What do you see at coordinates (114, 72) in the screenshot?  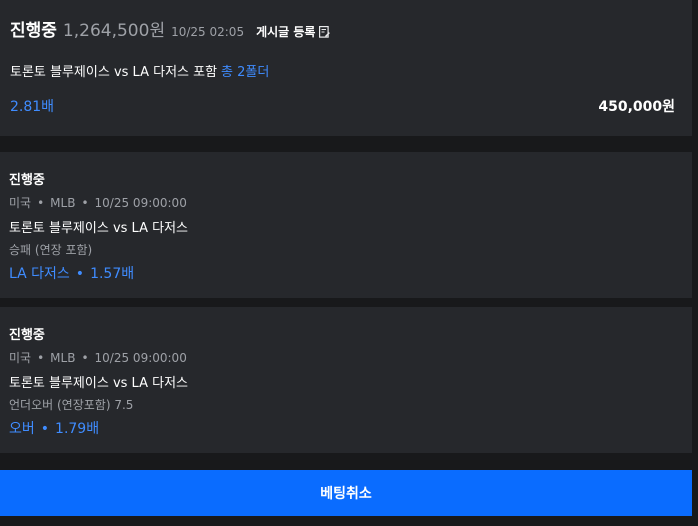 I see `summary-match-text: 토론토 블루제이스 vs LA 다저스 포함` at bounding box center [114, 72].